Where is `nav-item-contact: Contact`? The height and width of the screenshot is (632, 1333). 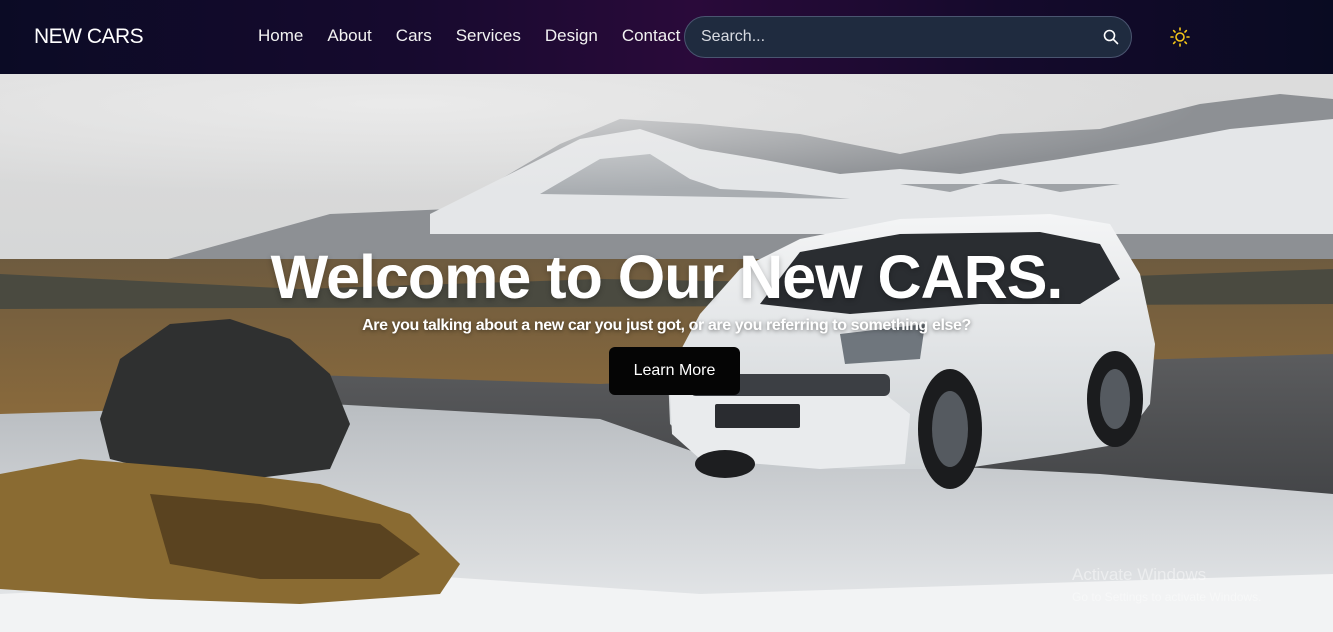 nav-item-contact: Contact is located at coordinates (651, 36).